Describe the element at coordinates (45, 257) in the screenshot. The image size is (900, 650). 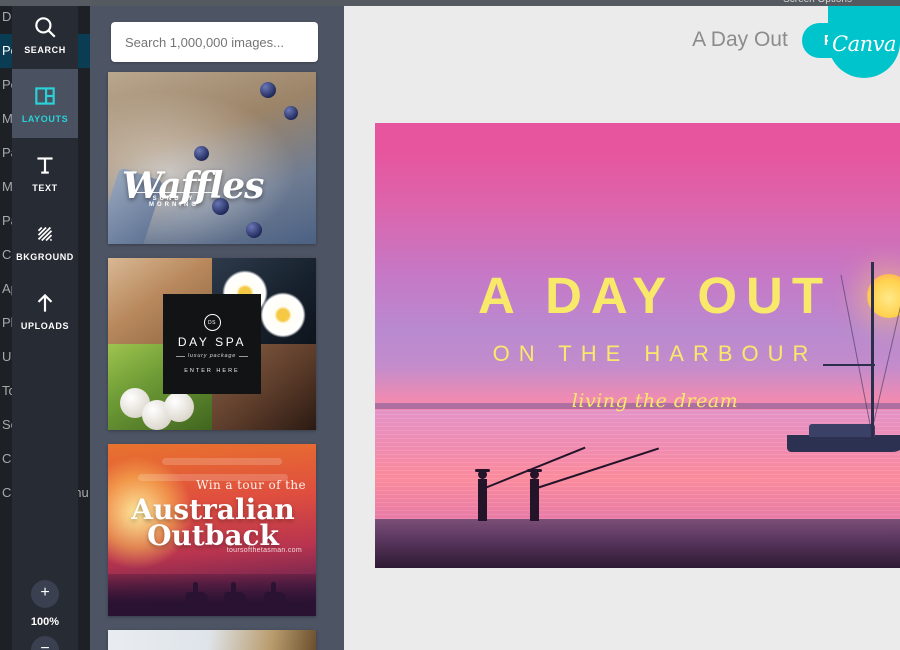
I see `rail-item-label: BKGROUND` at that location.